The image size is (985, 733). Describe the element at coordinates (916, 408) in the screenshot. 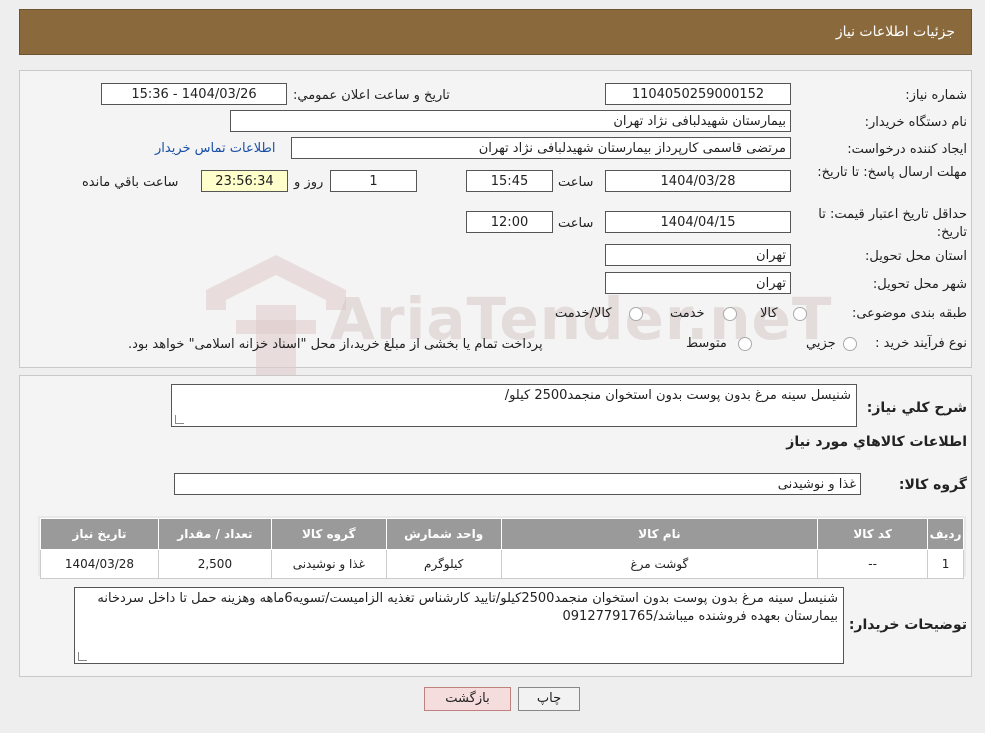

I see `summary-label: شرح کلي نياز:` at that location.